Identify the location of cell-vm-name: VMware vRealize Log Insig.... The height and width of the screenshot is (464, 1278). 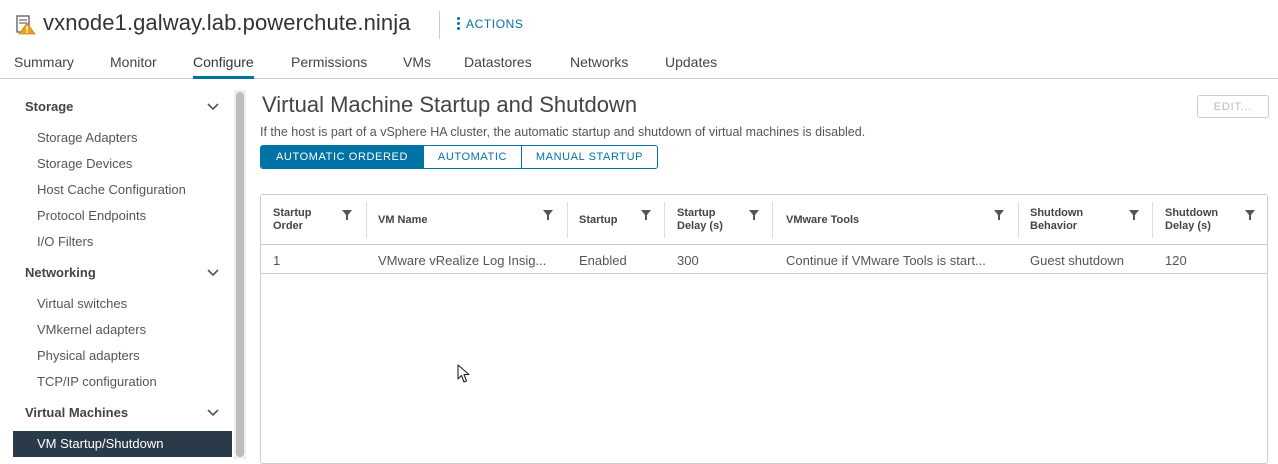
(462, 260).